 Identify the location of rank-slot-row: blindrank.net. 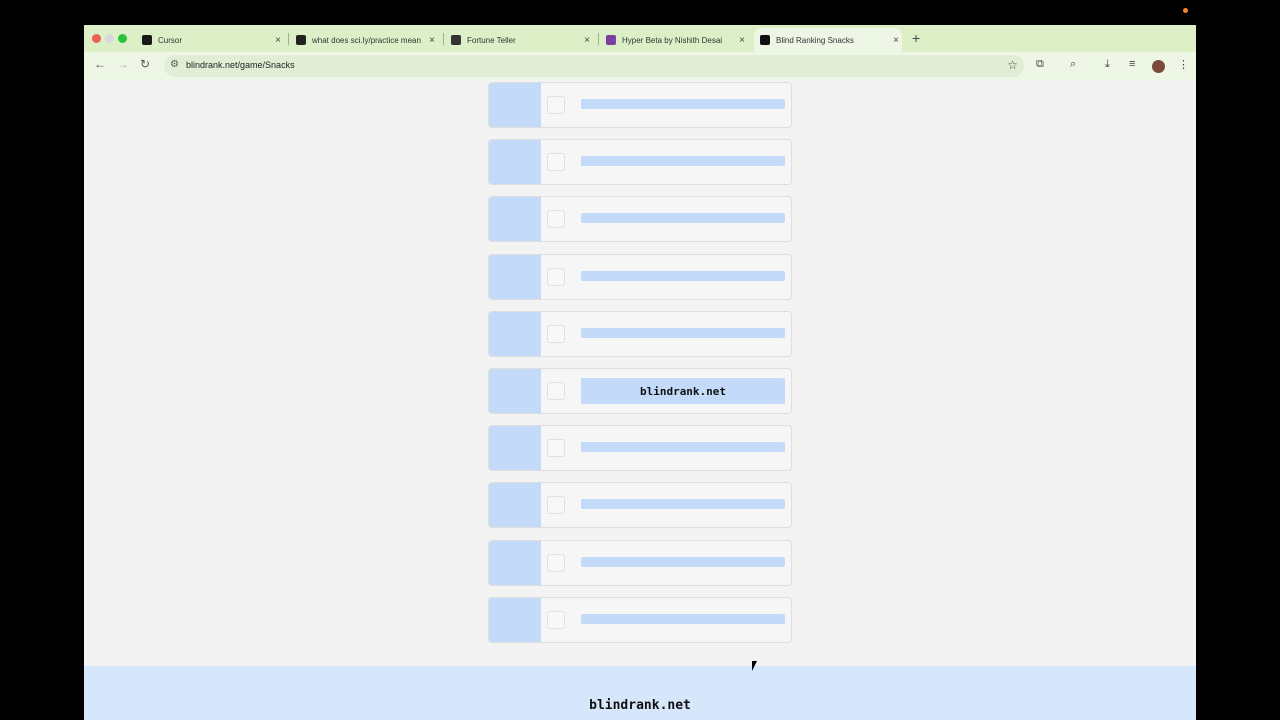
(640, 391).